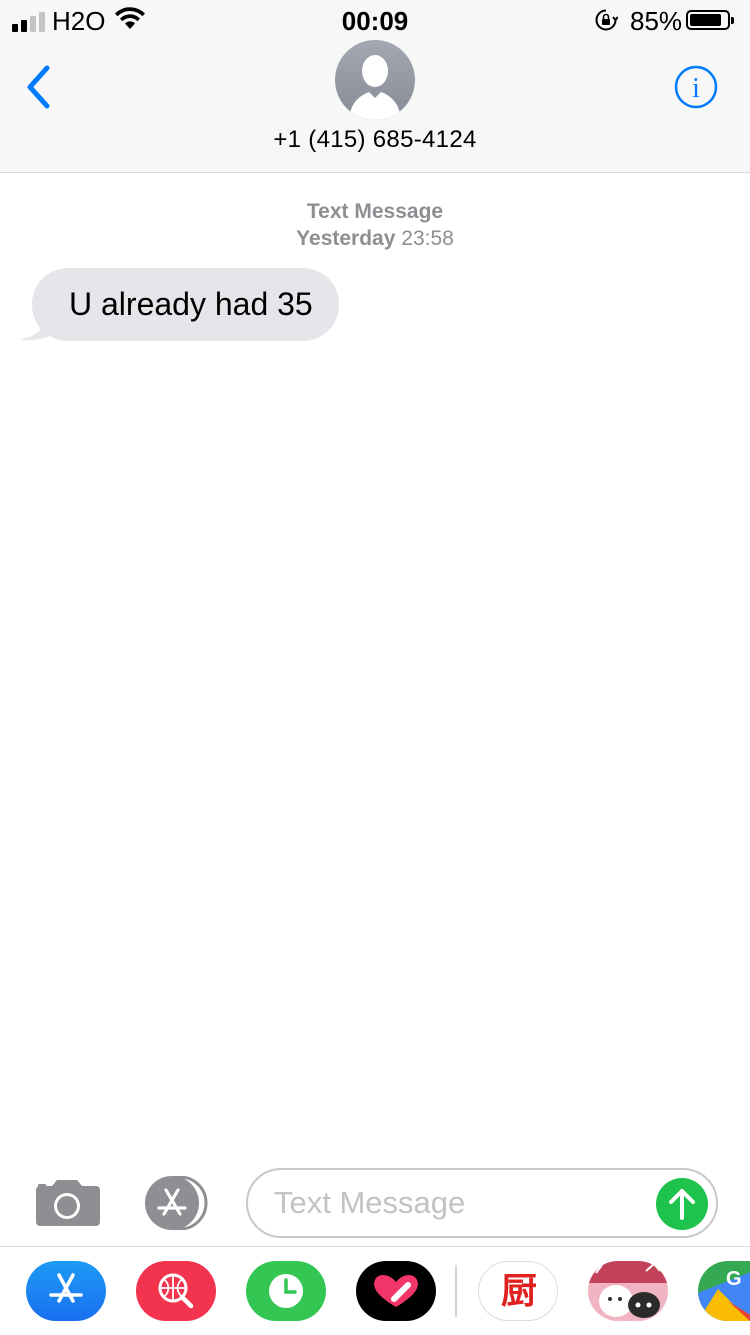 Image resolution: width=750 pixels, height=1335 pixels. What do you see at coordinates (456, 1291) in the screenshot?
I see `drawer-divider` at bounding box center [456, 1291].